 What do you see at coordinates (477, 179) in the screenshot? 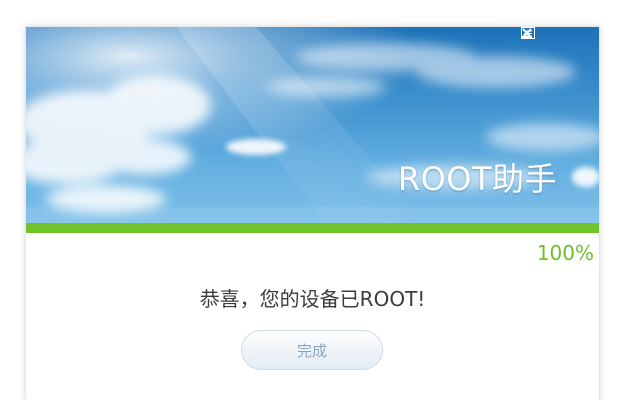
I see `app-title: ROOT助手` at bounding box center [477, 179].